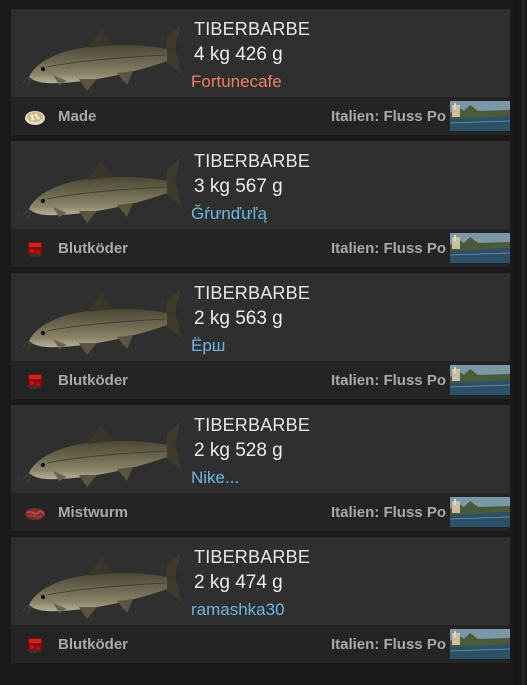 The width and height of the screenshot is (527, 685). Describe the element at coordinates (93, 512) in the screenshot. I see `bait-name: Mistwurm` at that location.